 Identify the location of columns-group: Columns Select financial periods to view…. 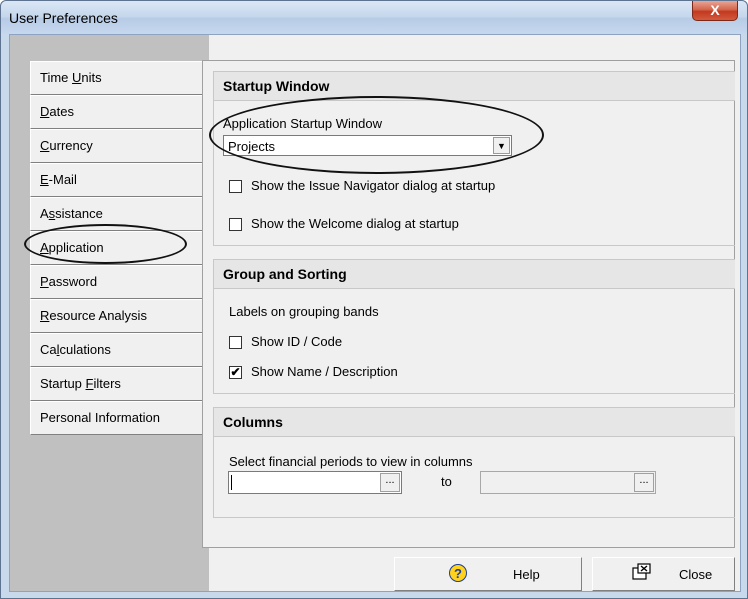
(474, 462).